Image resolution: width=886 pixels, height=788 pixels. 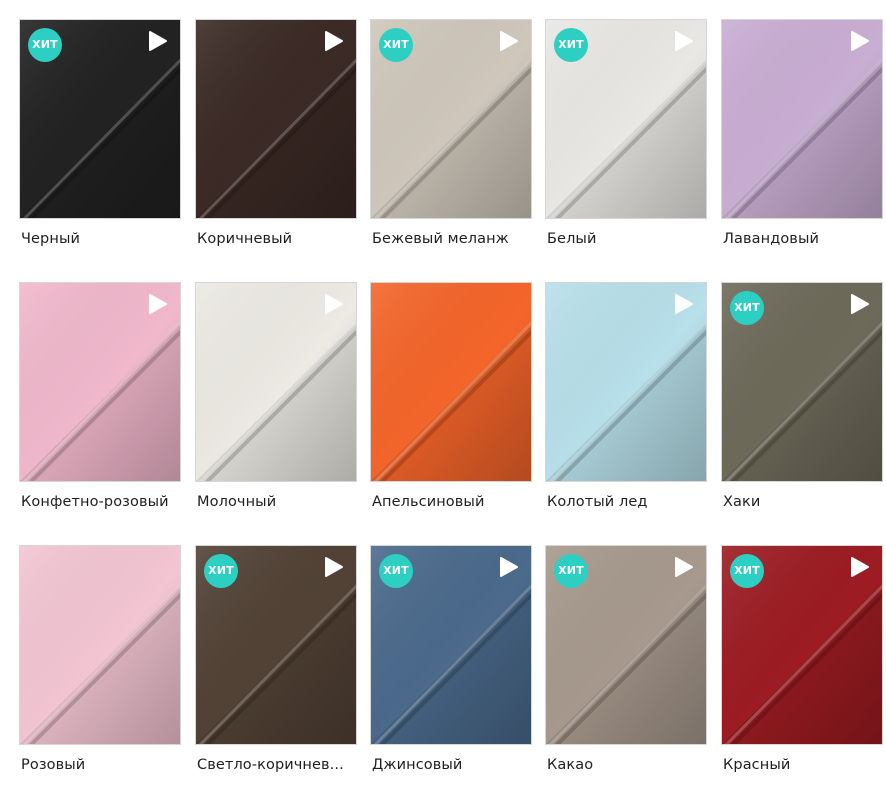 I want to click on color-swatch-card: Молочный, so click(x=276, y=396).